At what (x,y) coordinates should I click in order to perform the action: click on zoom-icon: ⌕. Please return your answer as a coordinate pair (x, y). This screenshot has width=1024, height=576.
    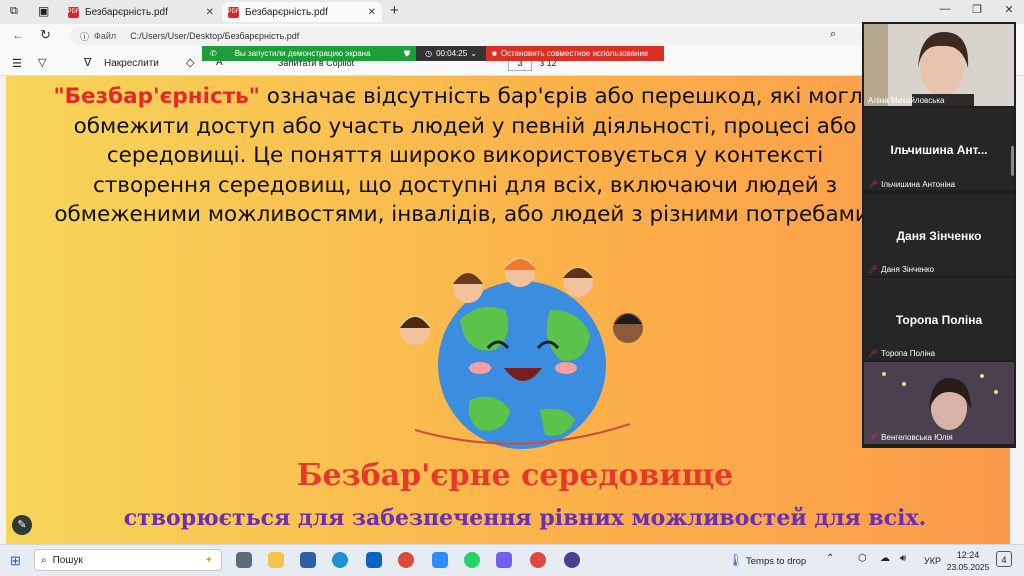
    Looking at the image, I should click on (833, 34).